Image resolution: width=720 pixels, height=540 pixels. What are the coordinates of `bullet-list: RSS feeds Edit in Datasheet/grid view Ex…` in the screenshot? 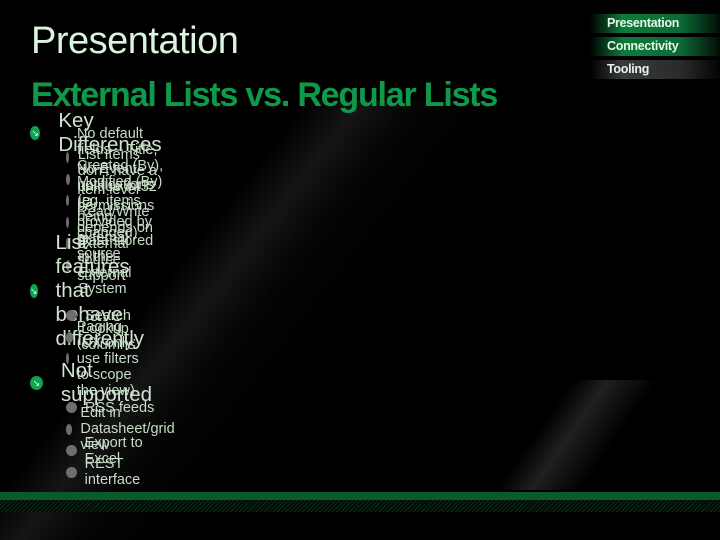 It's located at (122, 442).